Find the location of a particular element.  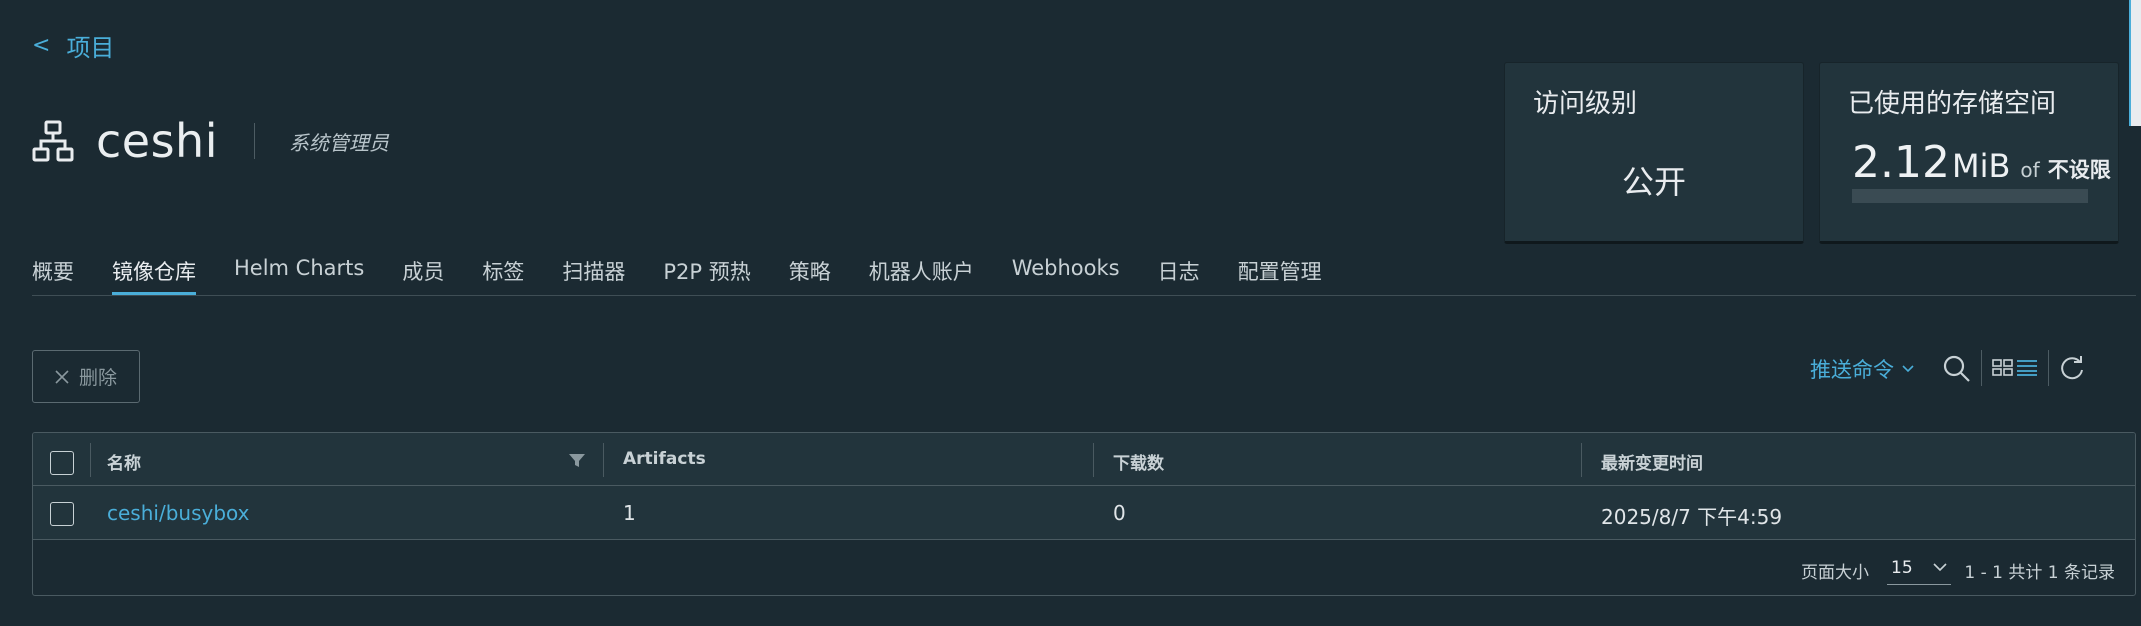

push-command-dropdown: 推送命令 is located at coordinates (1862, 369).